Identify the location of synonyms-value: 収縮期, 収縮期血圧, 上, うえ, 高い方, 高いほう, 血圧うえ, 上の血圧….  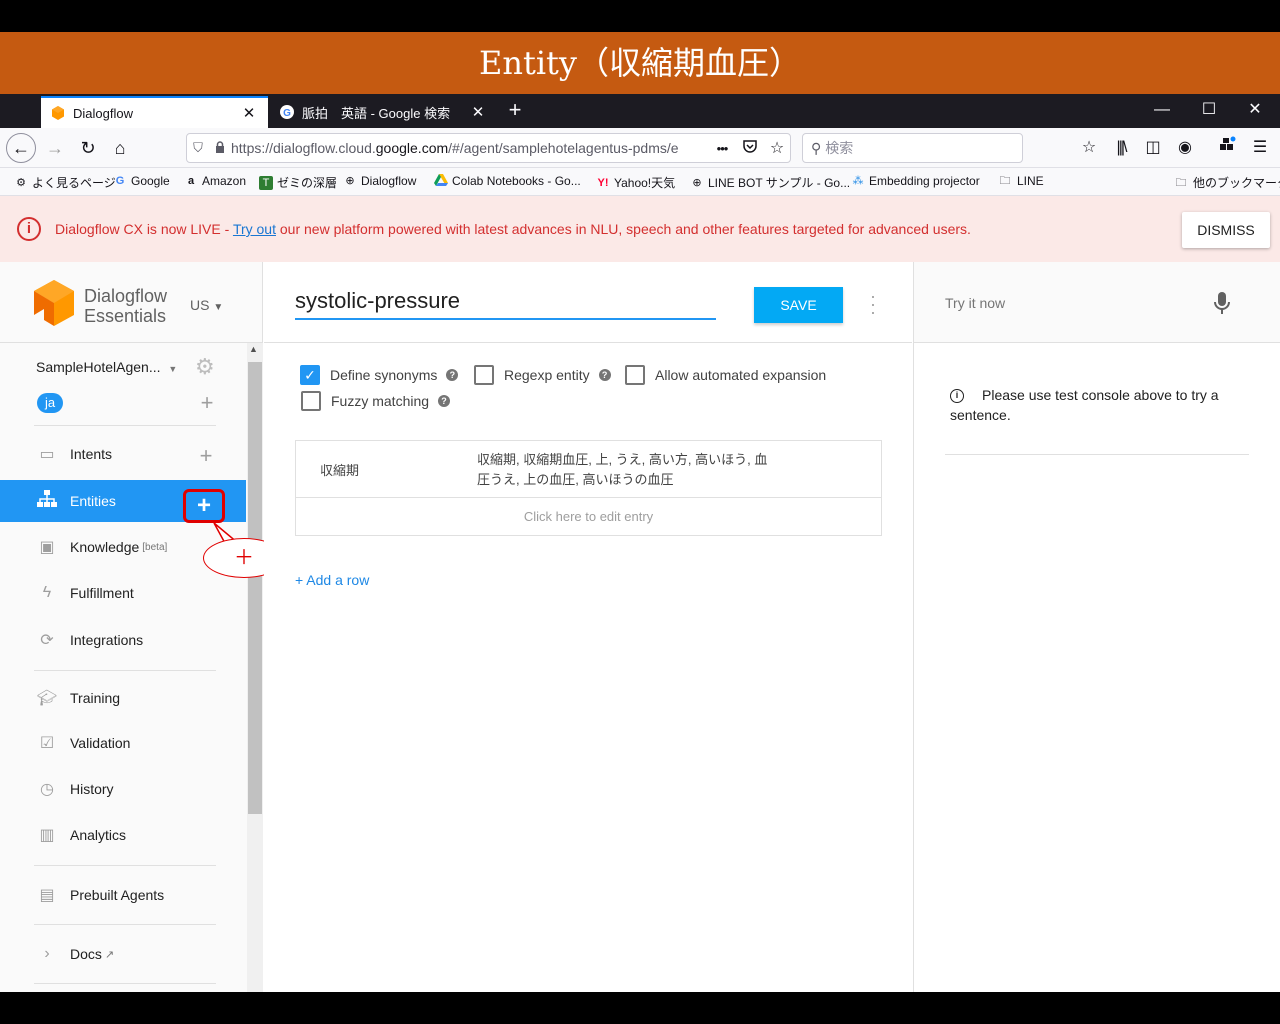
(642, 470).